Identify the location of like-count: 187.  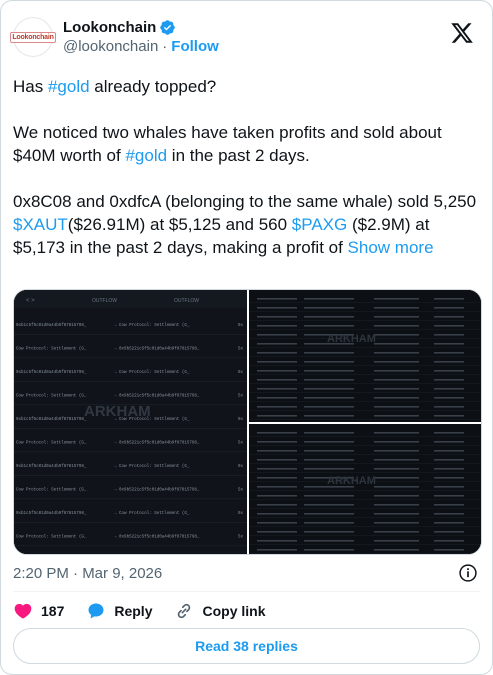
(53, 611).